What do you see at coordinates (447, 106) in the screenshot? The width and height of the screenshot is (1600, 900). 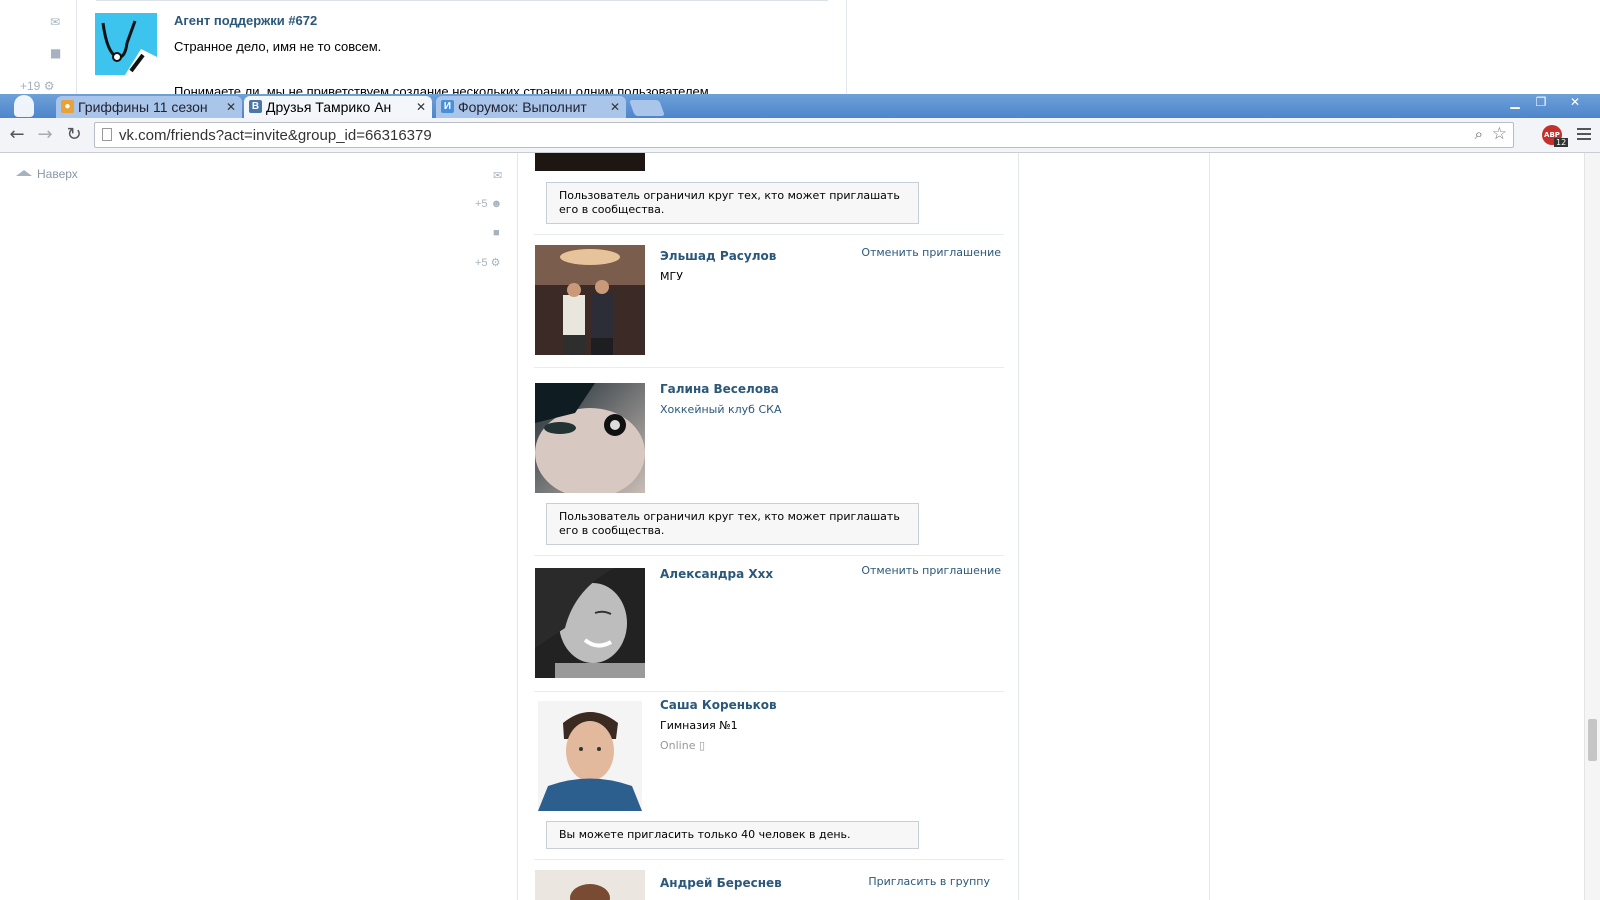 I see `forum-favicon-icon: И` at bounding box center [447, 106].